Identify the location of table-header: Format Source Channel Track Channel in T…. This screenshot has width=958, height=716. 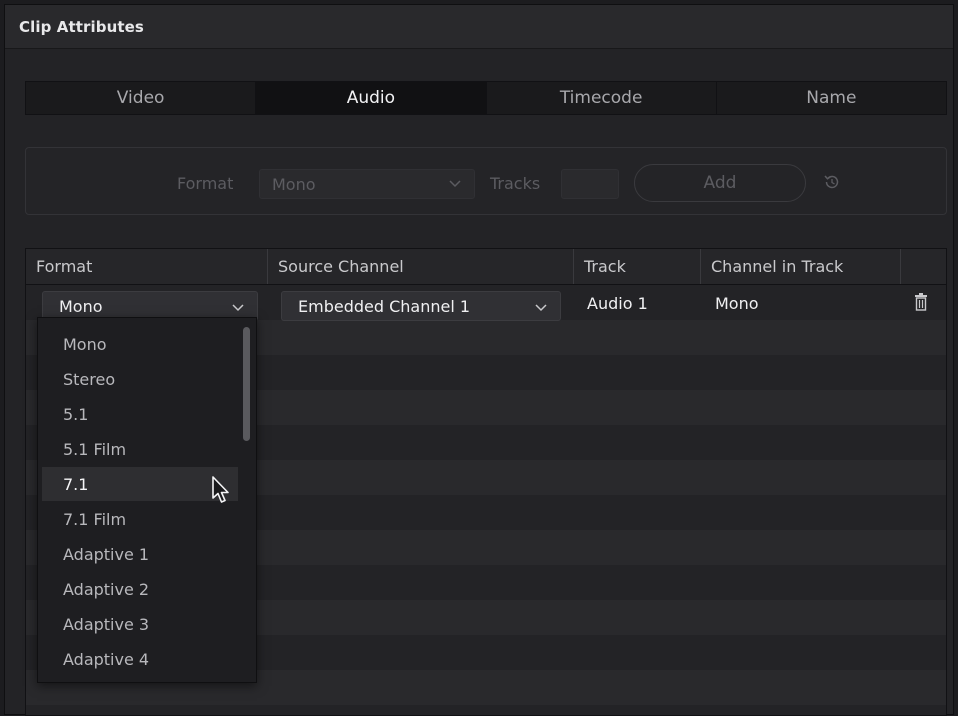
(486, 267).